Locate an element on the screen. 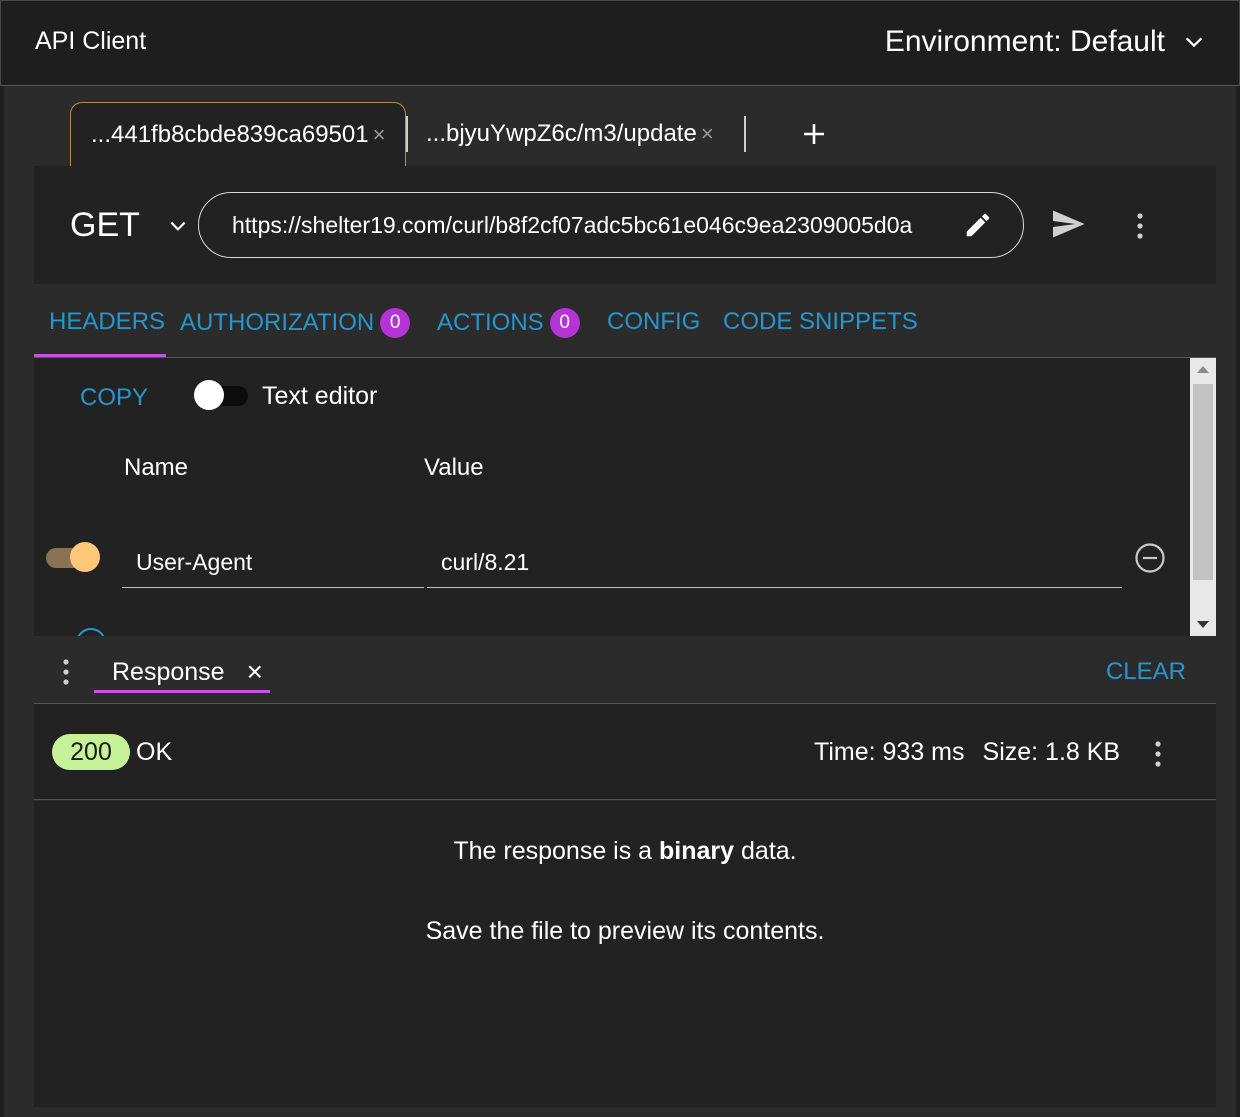  plus-icon is located at coordinates (814, 134).